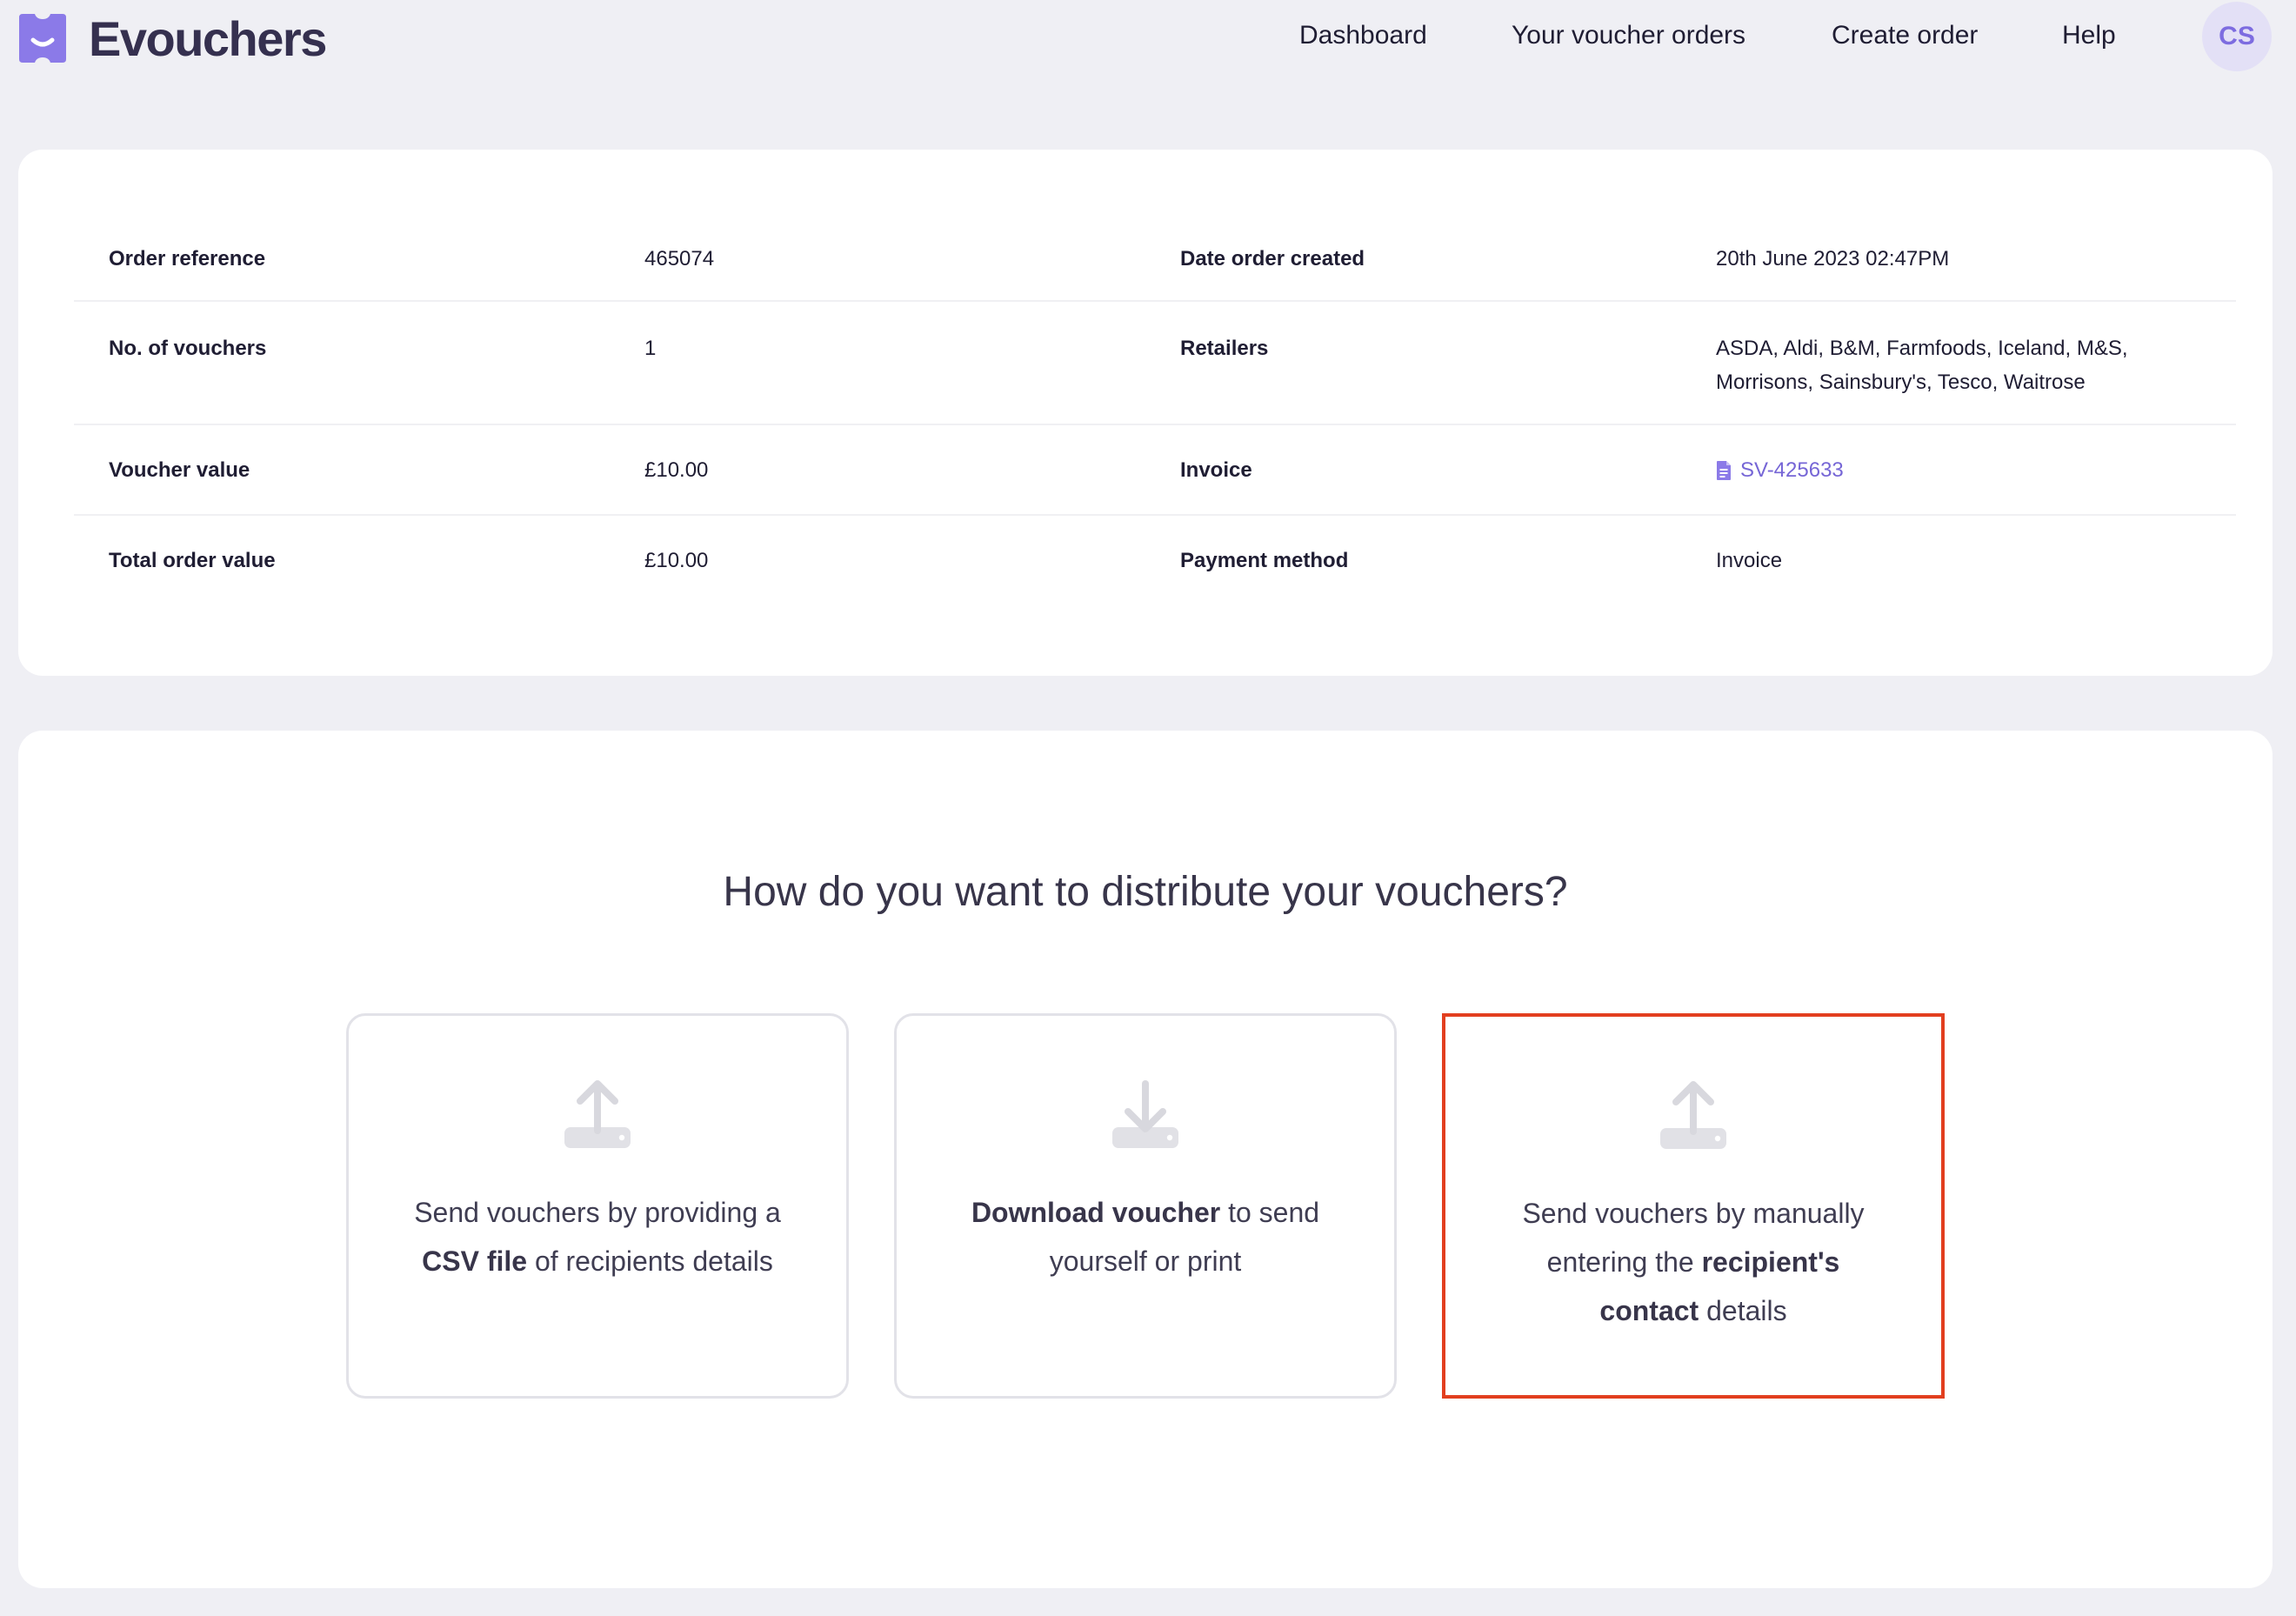 This screenshot has width=2296, height=1616. I want to click on brand-name: Evouchers, so click(208, 38).